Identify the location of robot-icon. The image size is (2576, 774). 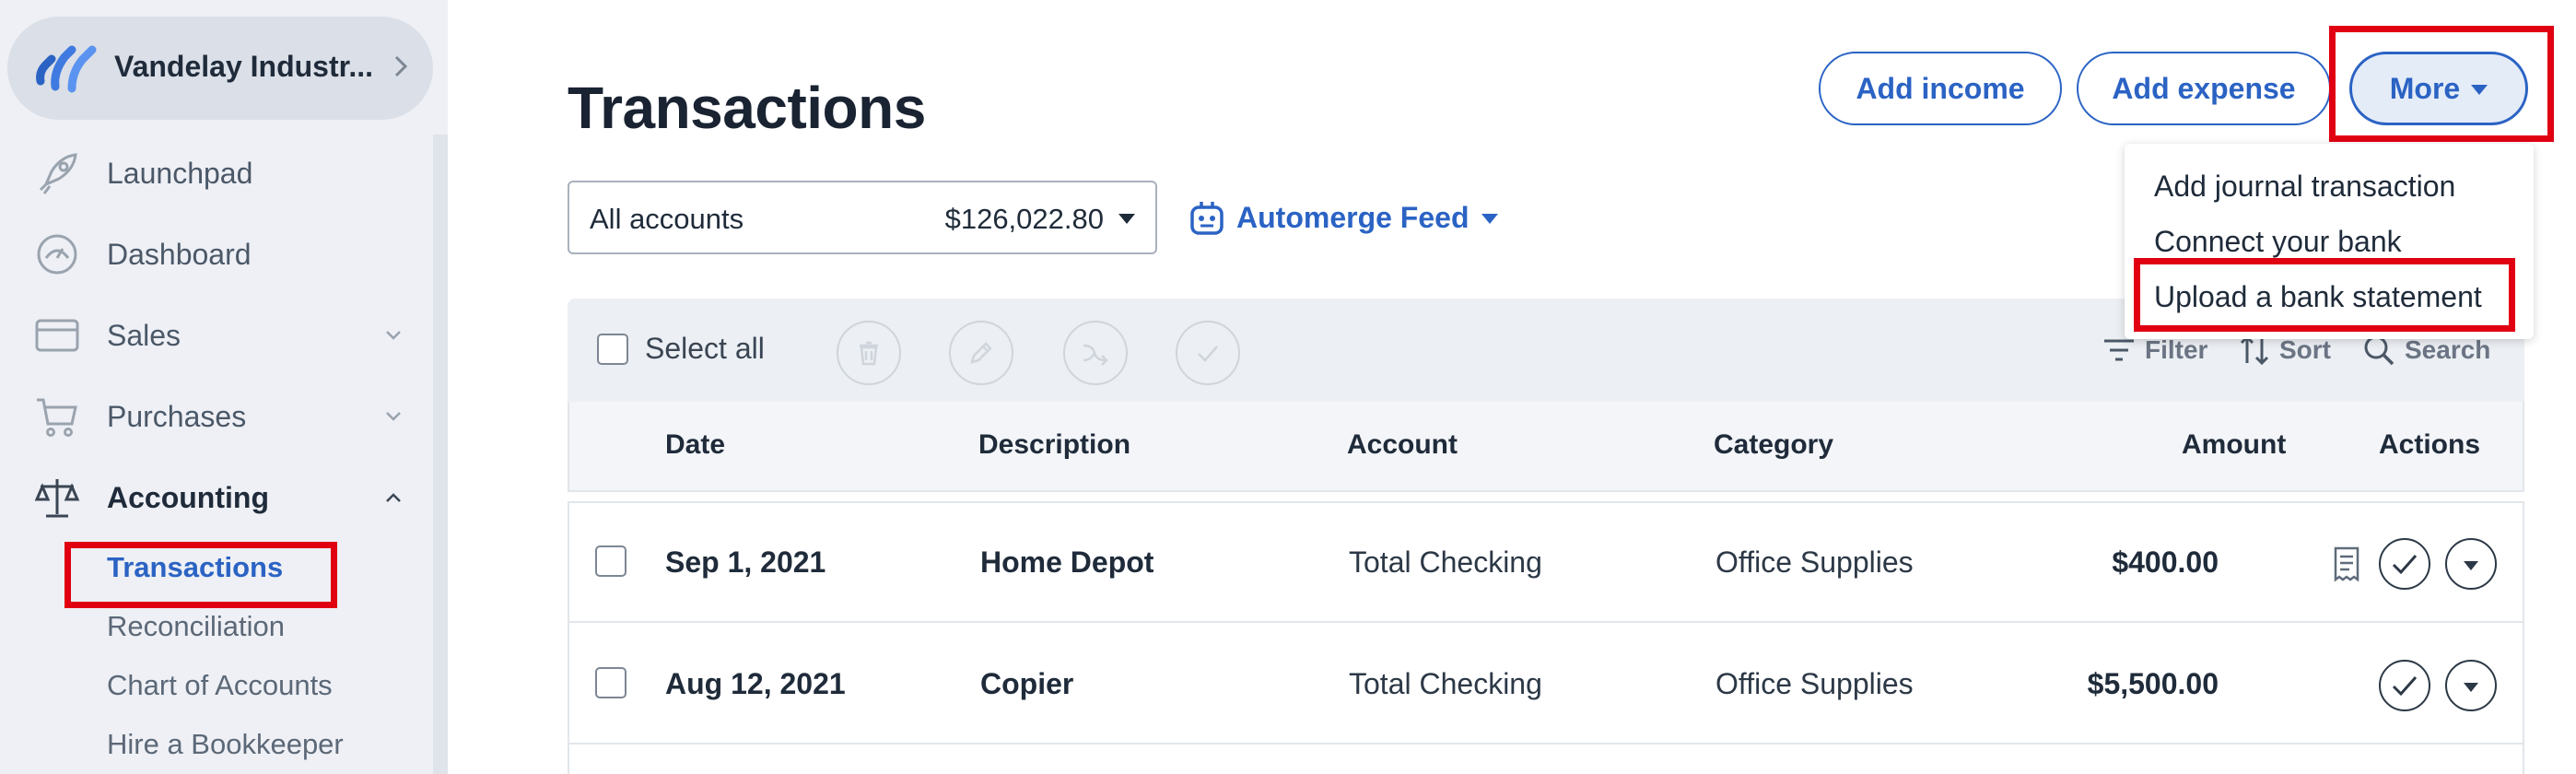
(1207, 218).